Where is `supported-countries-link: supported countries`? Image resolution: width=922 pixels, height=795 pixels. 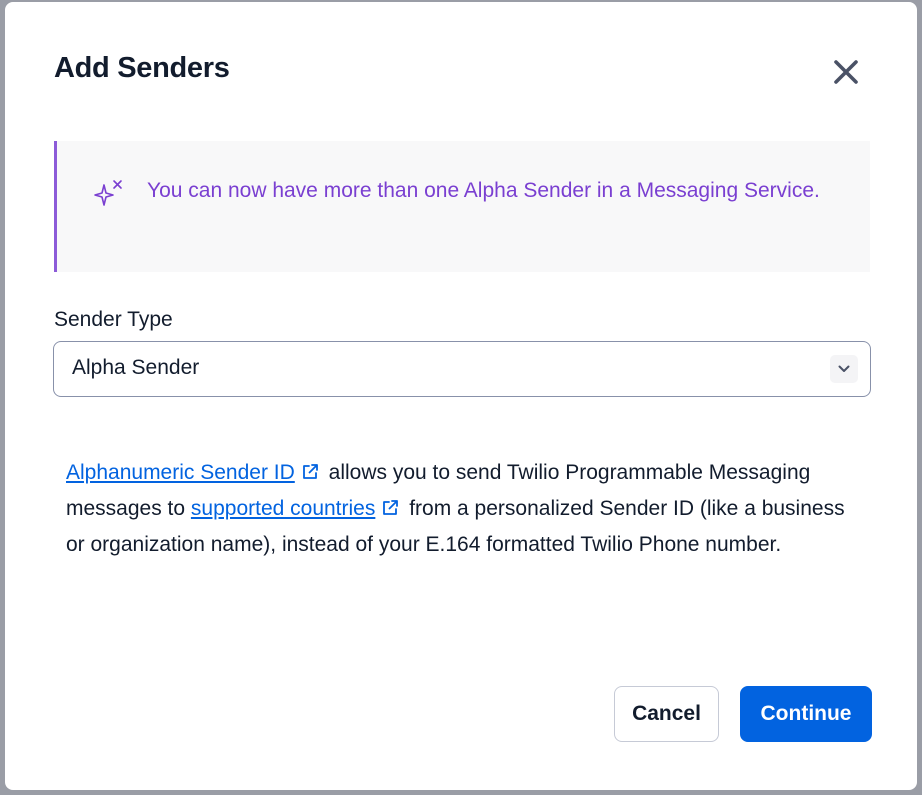
supported-countries-link: supported countries is located at coordinates (283, 508).